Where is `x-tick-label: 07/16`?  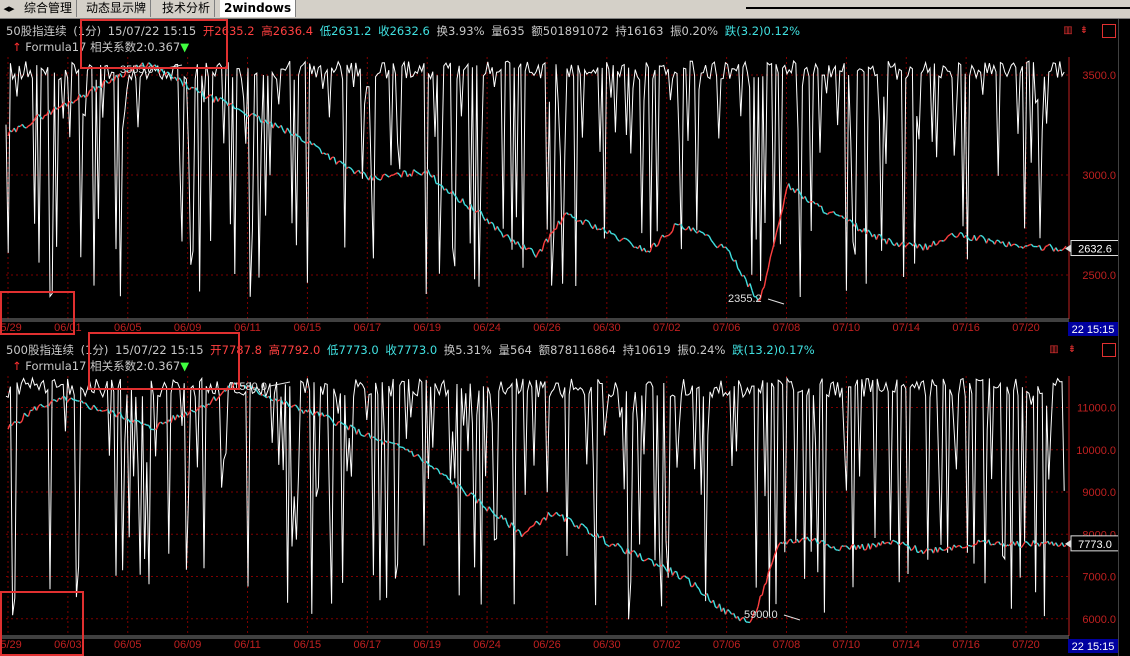
x-tick-label: 07/16 is located at coordinates (966, 328).